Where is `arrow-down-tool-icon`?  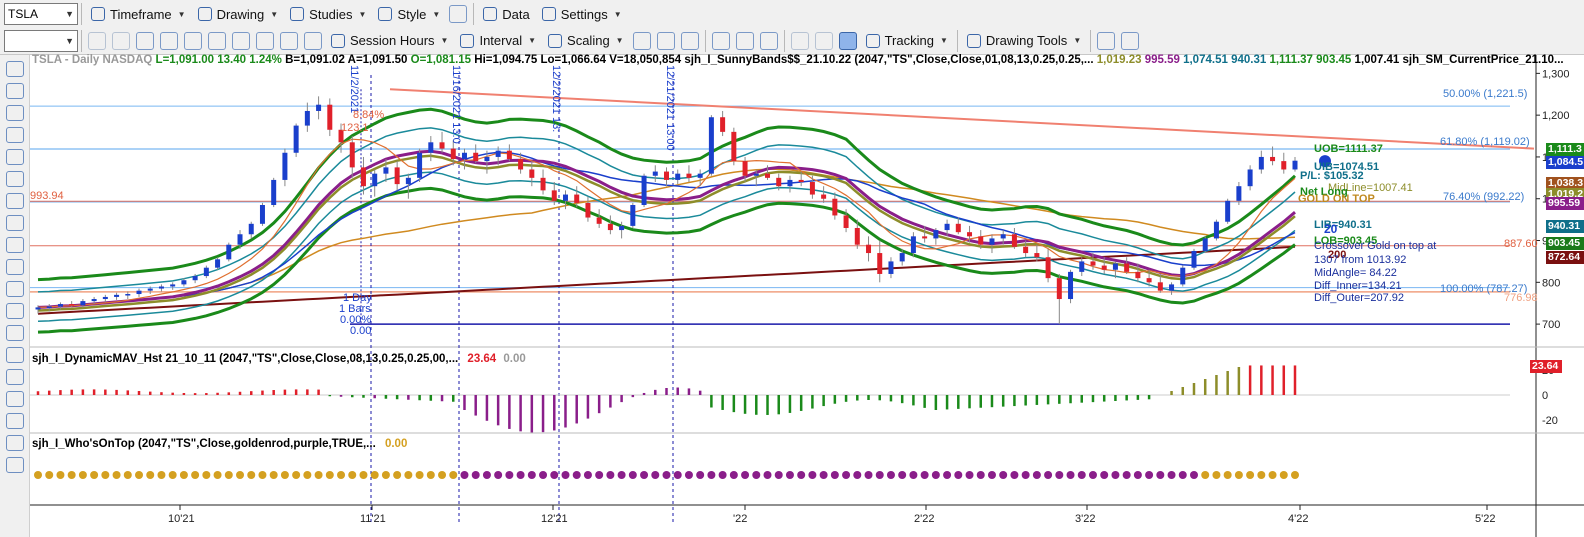
arrow-down-tool-icon is located at coordinates (15, 399).